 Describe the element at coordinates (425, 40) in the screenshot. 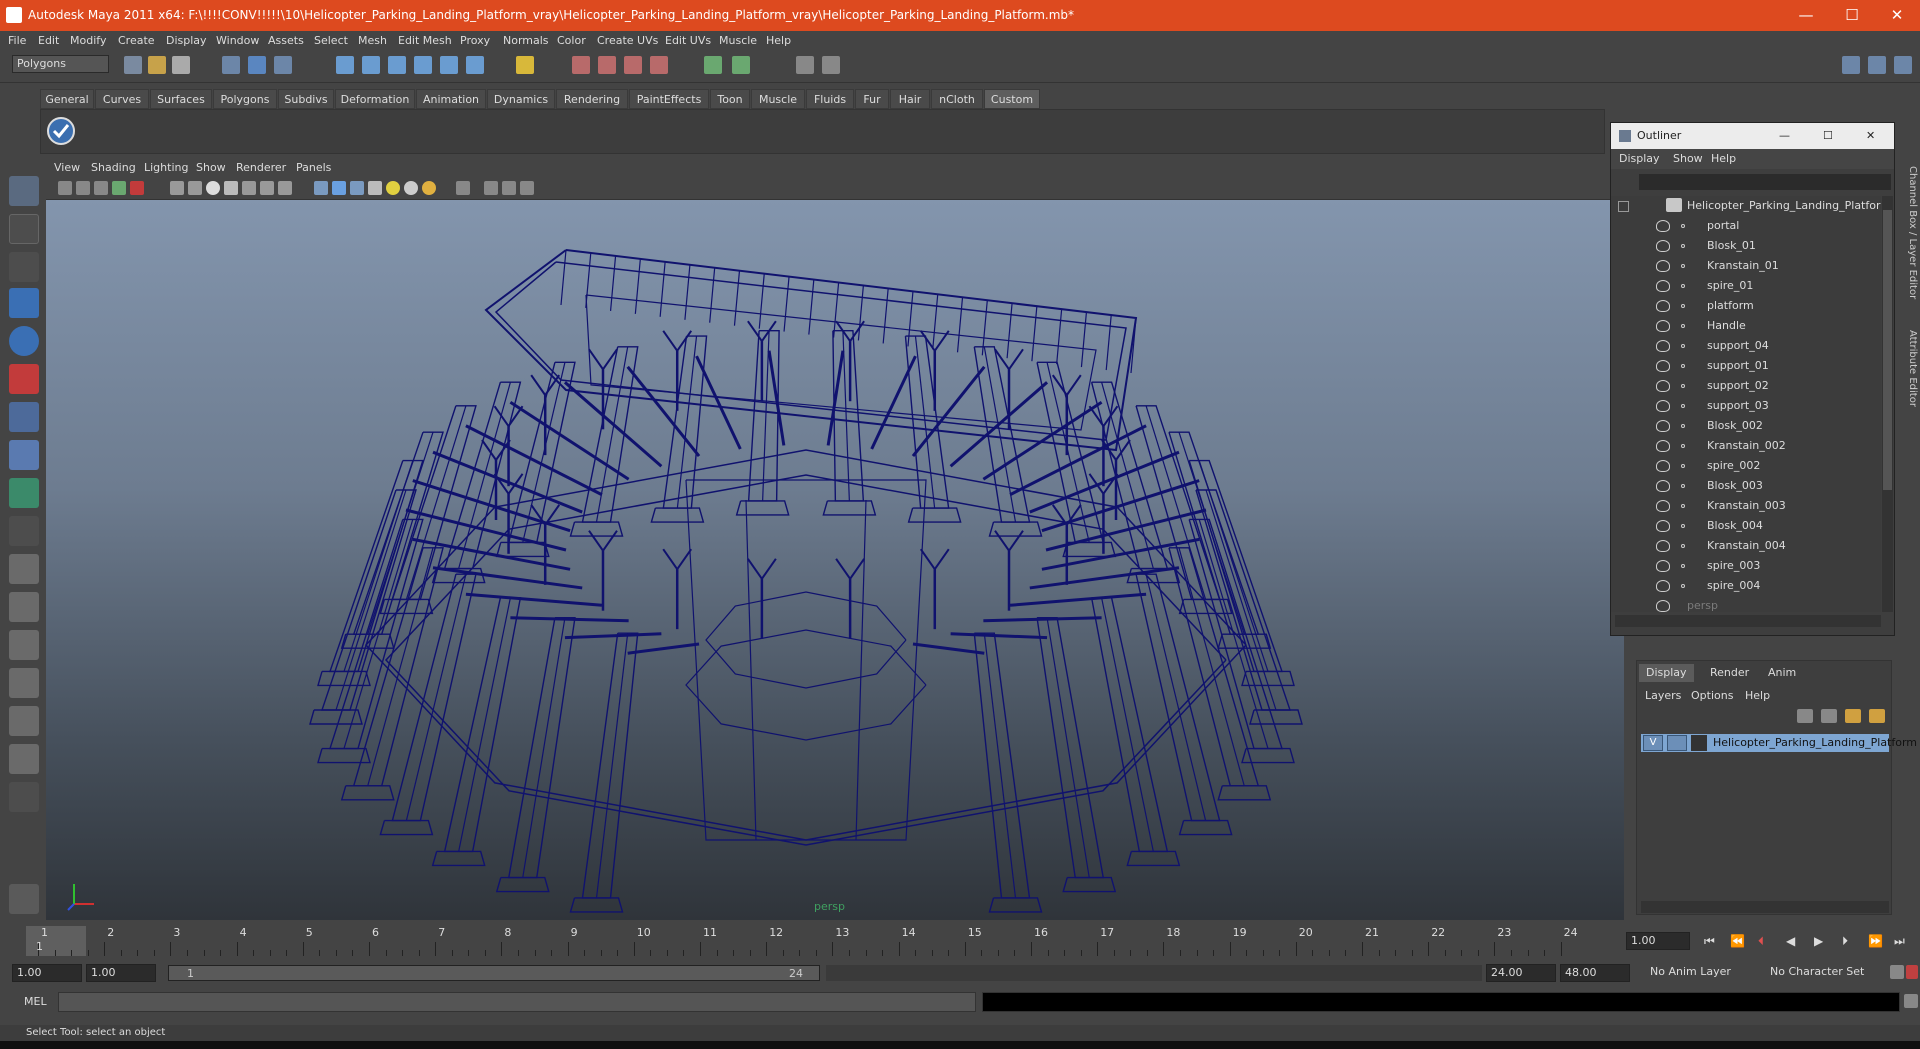

I see `menu-edit-mesh: Edit Mesh` at that location.